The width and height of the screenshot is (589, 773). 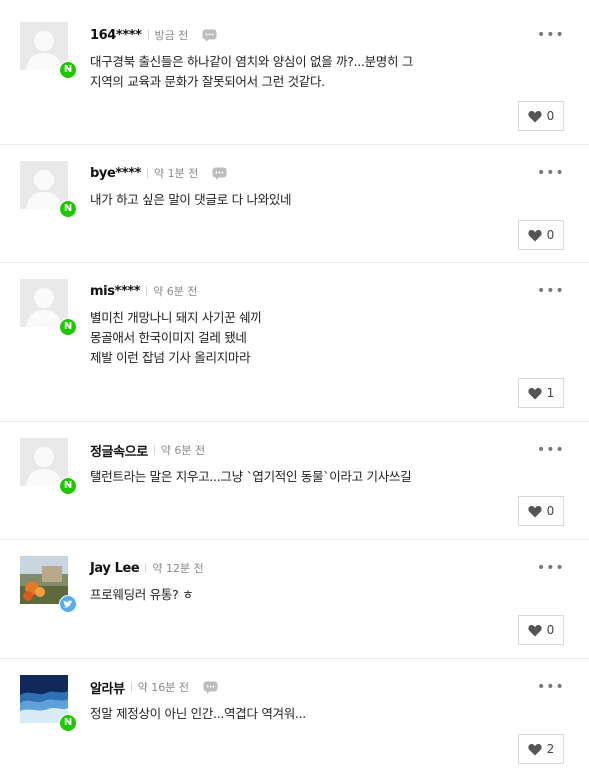 I want to click on author-name: Jay Lee, so click(x=115, y=568).